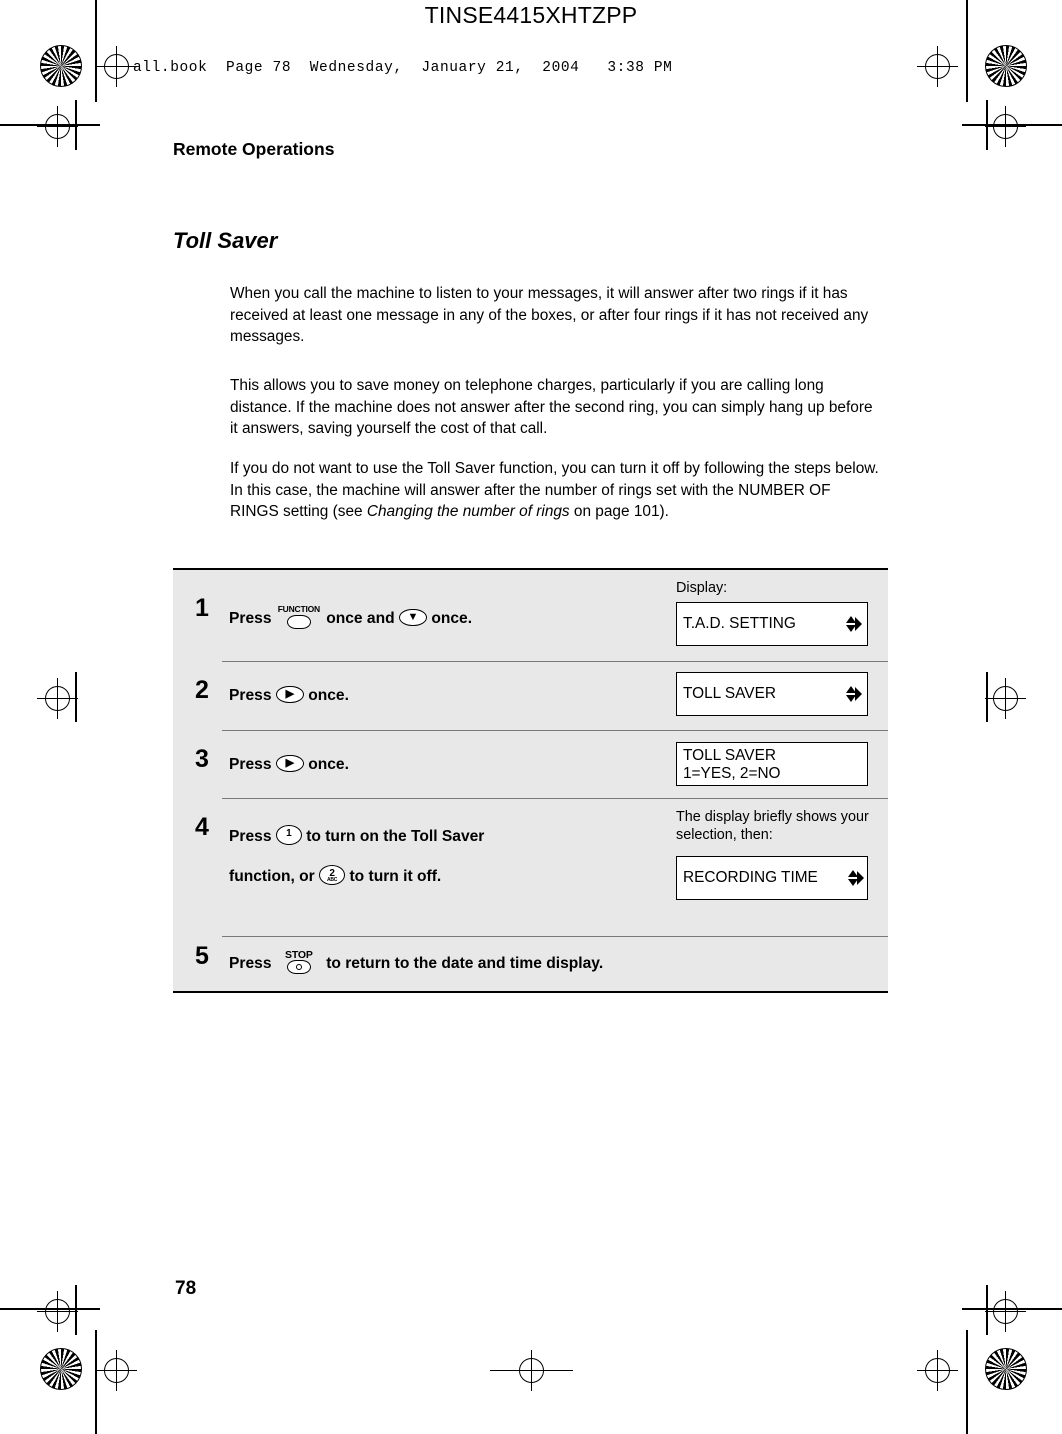 Image resolution: width=1062 pixels, height=1434 pixels. Describe the element at coordinates (61, 1369) in the screenshot. I see `registration-starburst-bottom-left` at that location.